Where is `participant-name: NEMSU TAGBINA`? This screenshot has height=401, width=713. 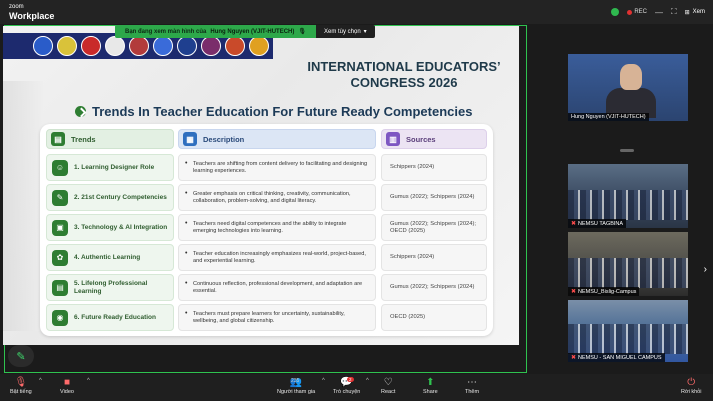 participant-name: NEMSU TAGBINA is located at coordinates (601, 223).